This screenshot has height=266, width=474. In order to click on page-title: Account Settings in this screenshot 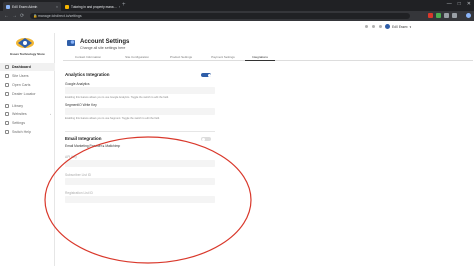, I will do `click(105, 42)`.